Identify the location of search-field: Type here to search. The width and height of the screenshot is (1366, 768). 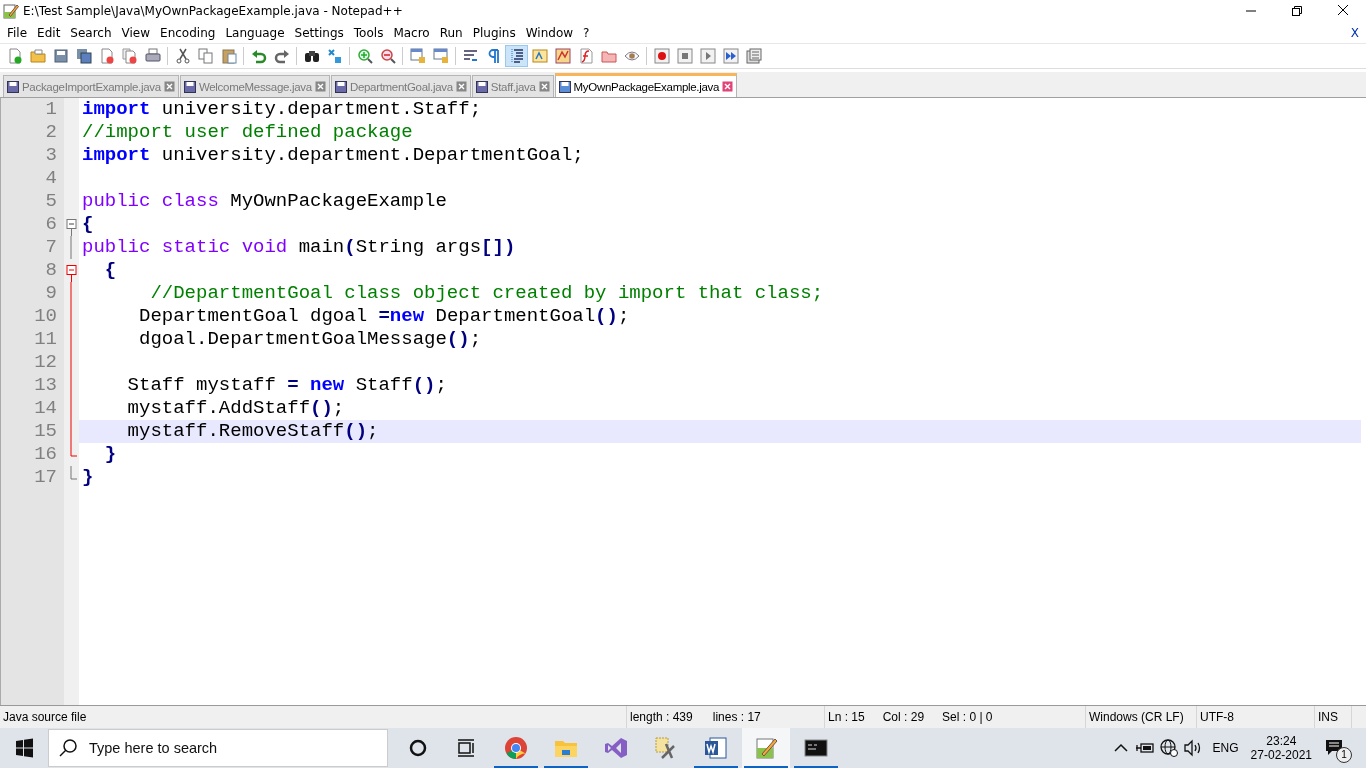
(218, 748).